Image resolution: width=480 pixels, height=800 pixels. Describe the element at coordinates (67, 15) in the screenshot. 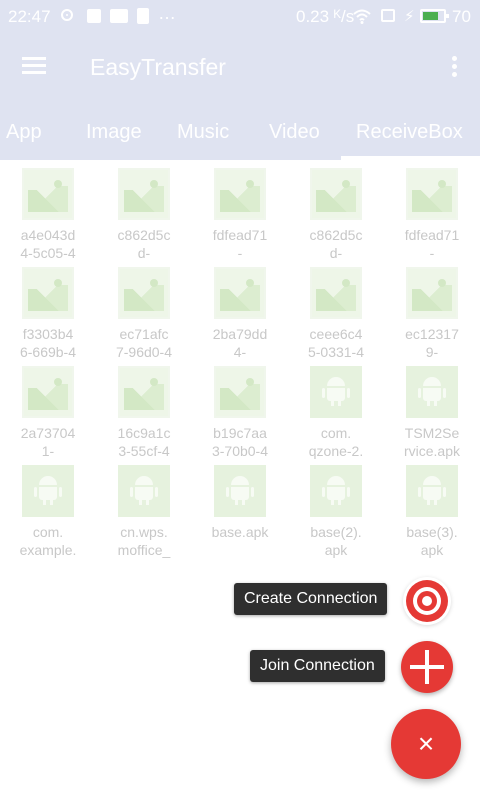

I see `notification-ring-icon` at that location.